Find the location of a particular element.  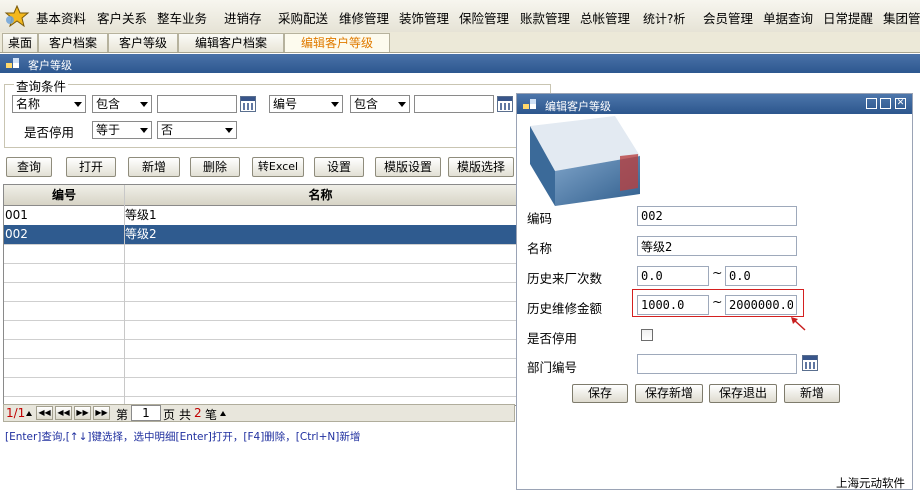

query-disabled-label: 是否停用 is located at coordinates (49, 132).